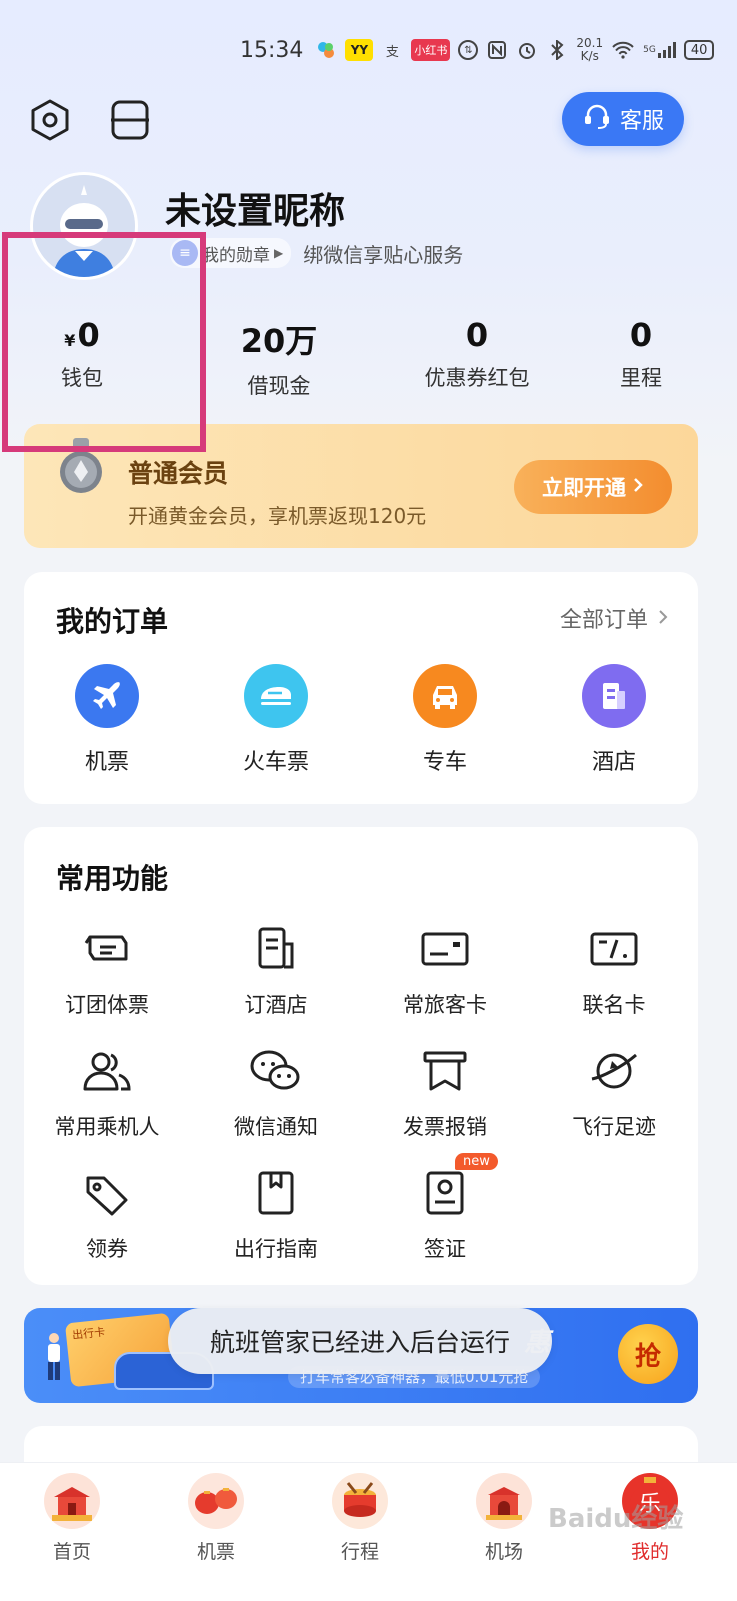  I want to click on yy-app-icon: YY, so click(359, 50).